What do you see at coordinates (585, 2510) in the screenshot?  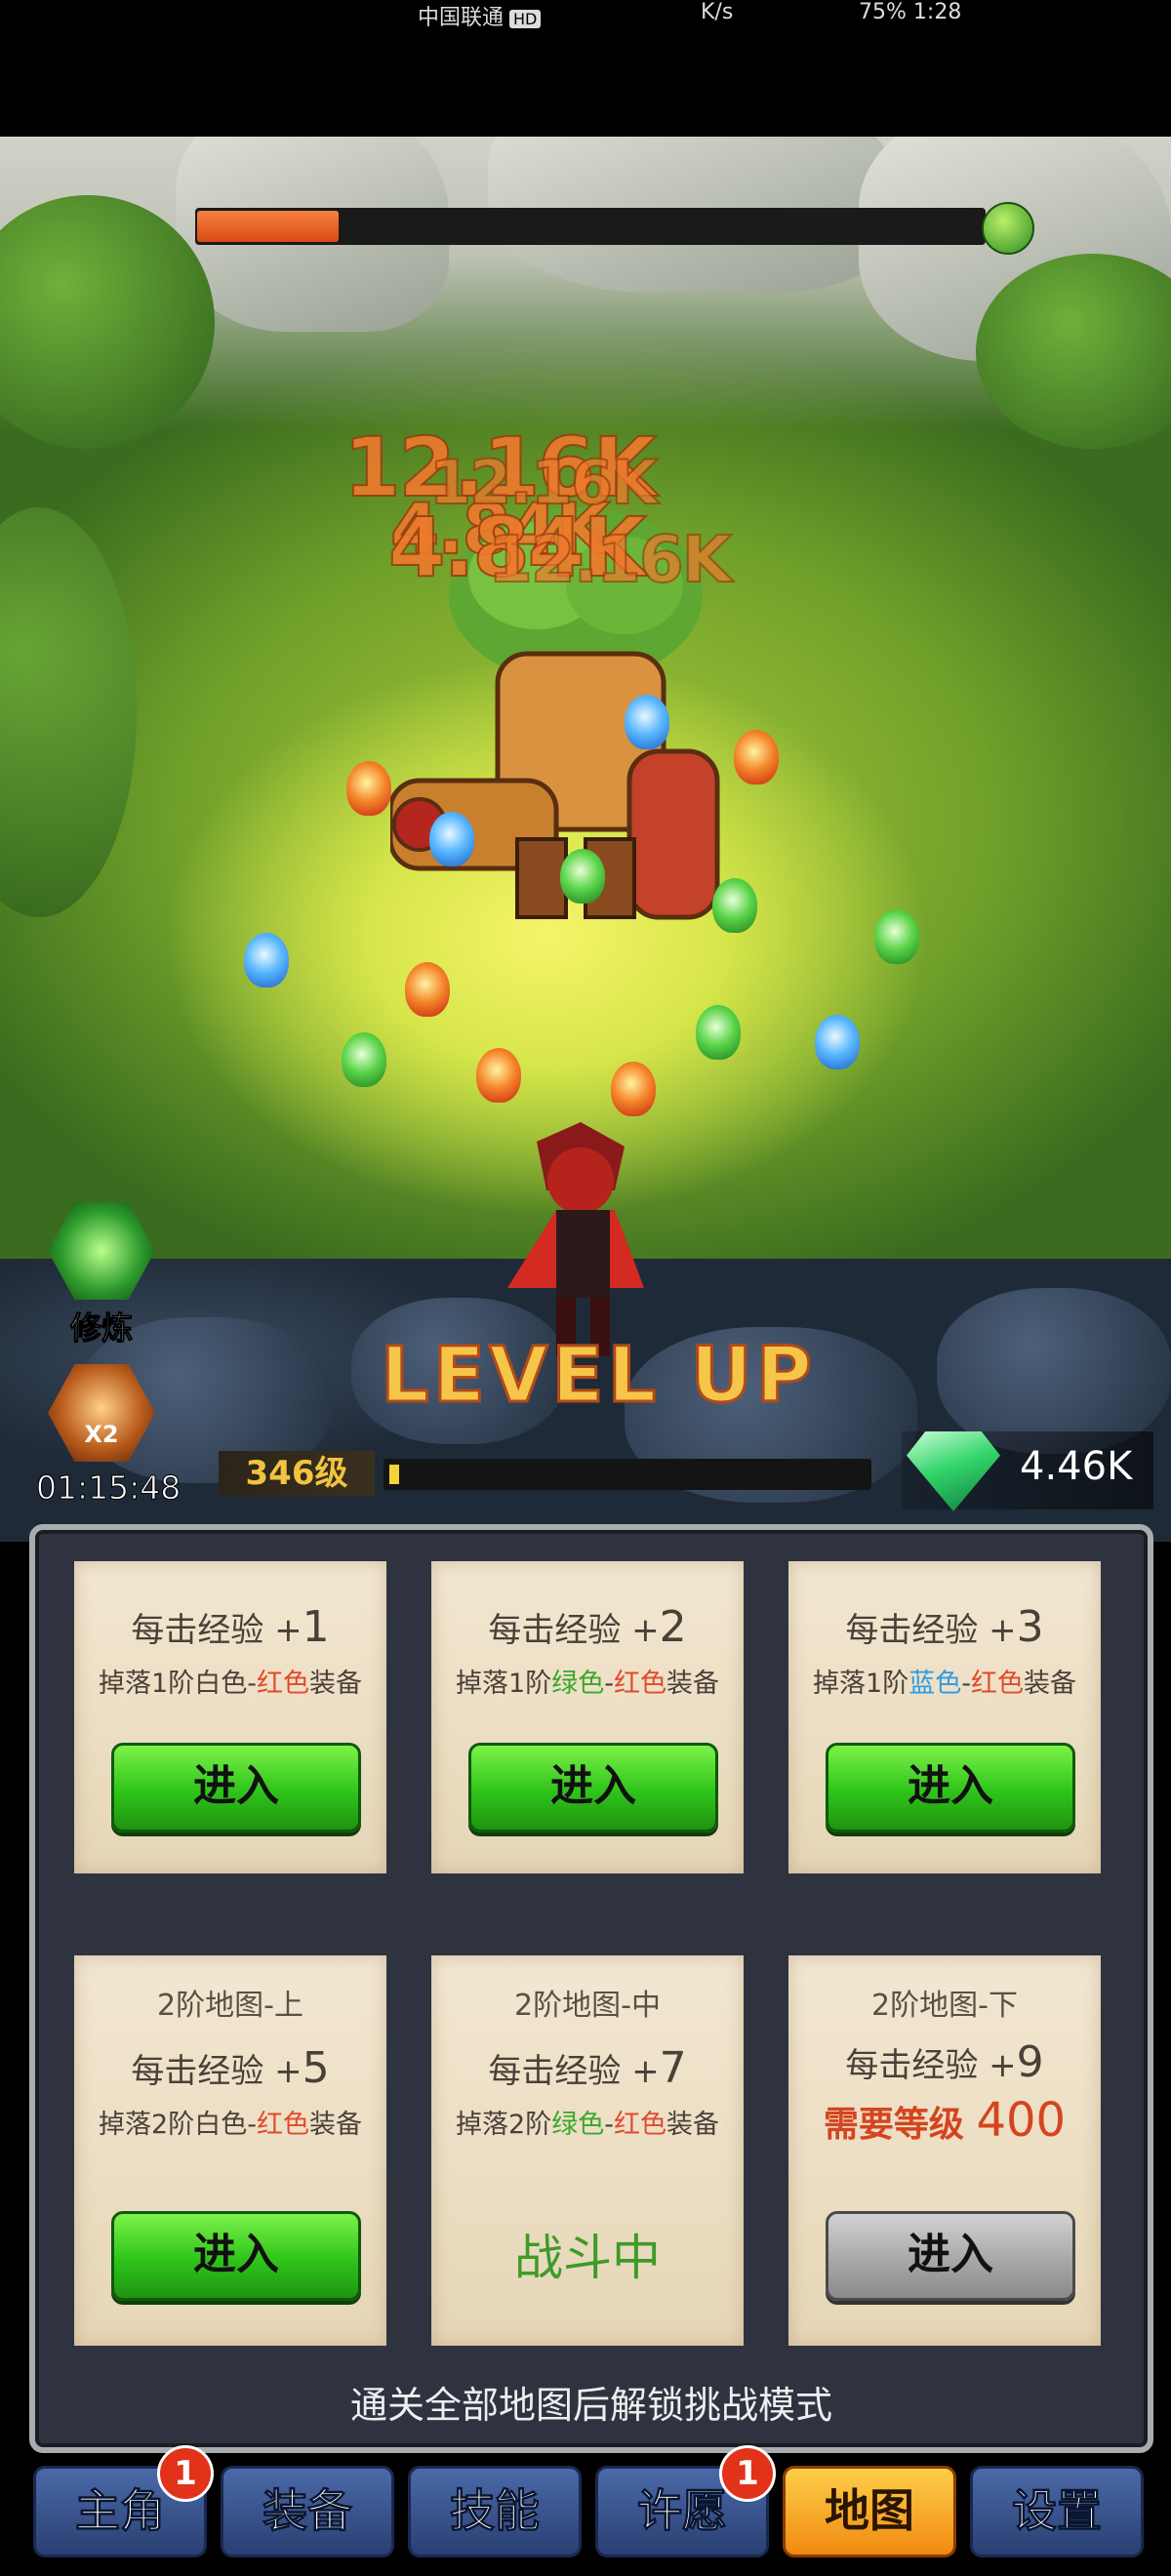 I see `bottom-nav: 主角 1 装备 技能 许愿 1 地图 设置` at bounding box center [585, 2510].